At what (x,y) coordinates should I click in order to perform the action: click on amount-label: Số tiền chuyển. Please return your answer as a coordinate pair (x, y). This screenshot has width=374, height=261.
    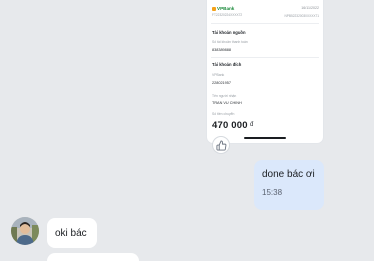
    Looking at the image, I should click on (223, 114).